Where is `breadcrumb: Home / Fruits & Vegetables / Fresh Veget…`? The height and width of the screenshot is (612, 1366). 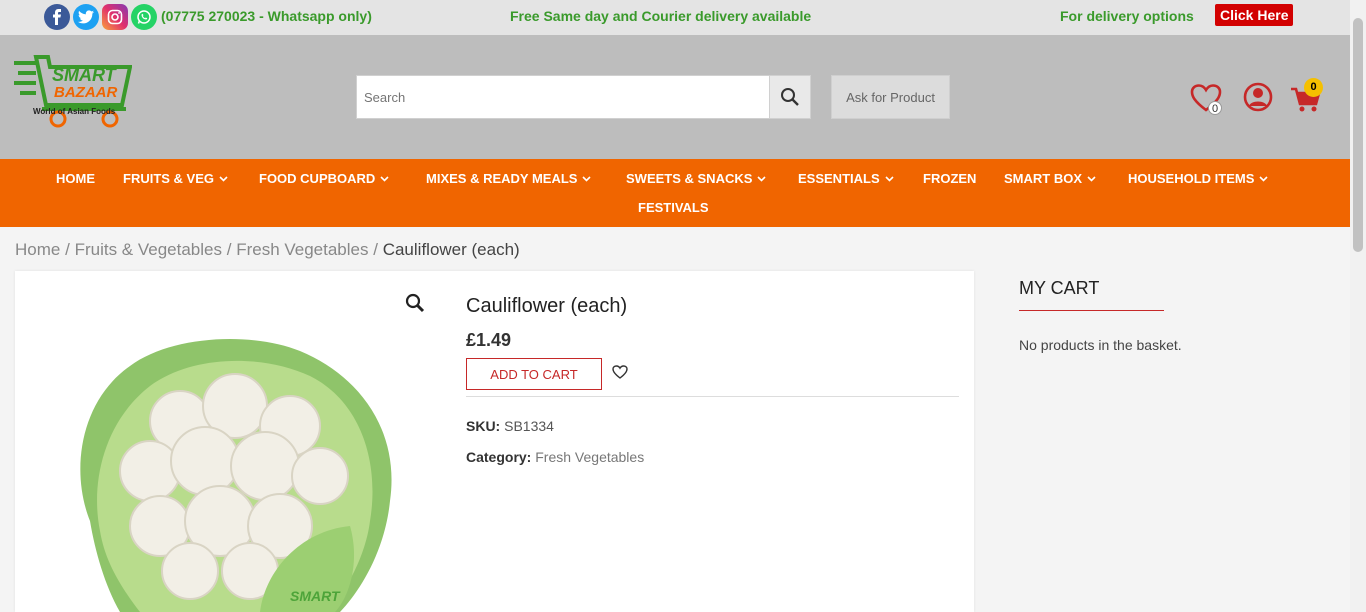
breadcrumb: Home / Fruits & Vegetables / Fresh Veget… is located at coordinates (267, 250).